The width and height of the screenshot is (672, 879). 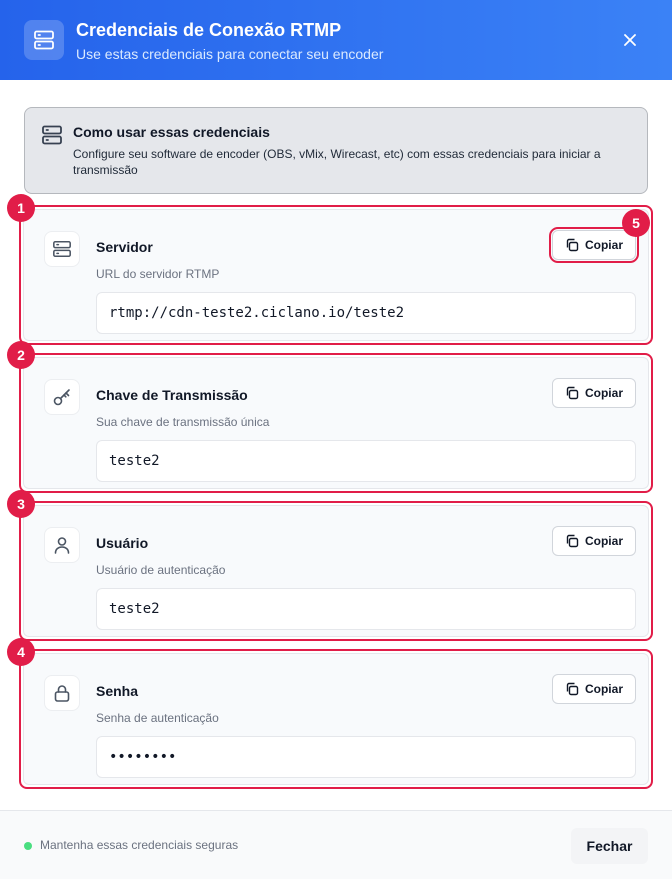 What do you see at coordinates (183, 422) in the screenshot?
I see `field-description: Sua chave de transmissão única` at bounding box center [183, 422].